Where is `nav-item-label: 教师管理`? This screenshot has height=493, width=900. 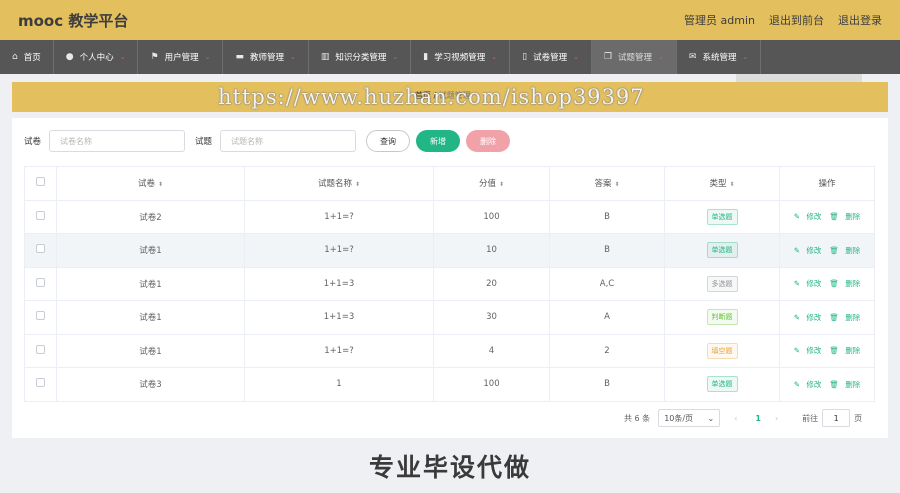
nav-item-label: 教师管理 is located at coordinates (266, 58).